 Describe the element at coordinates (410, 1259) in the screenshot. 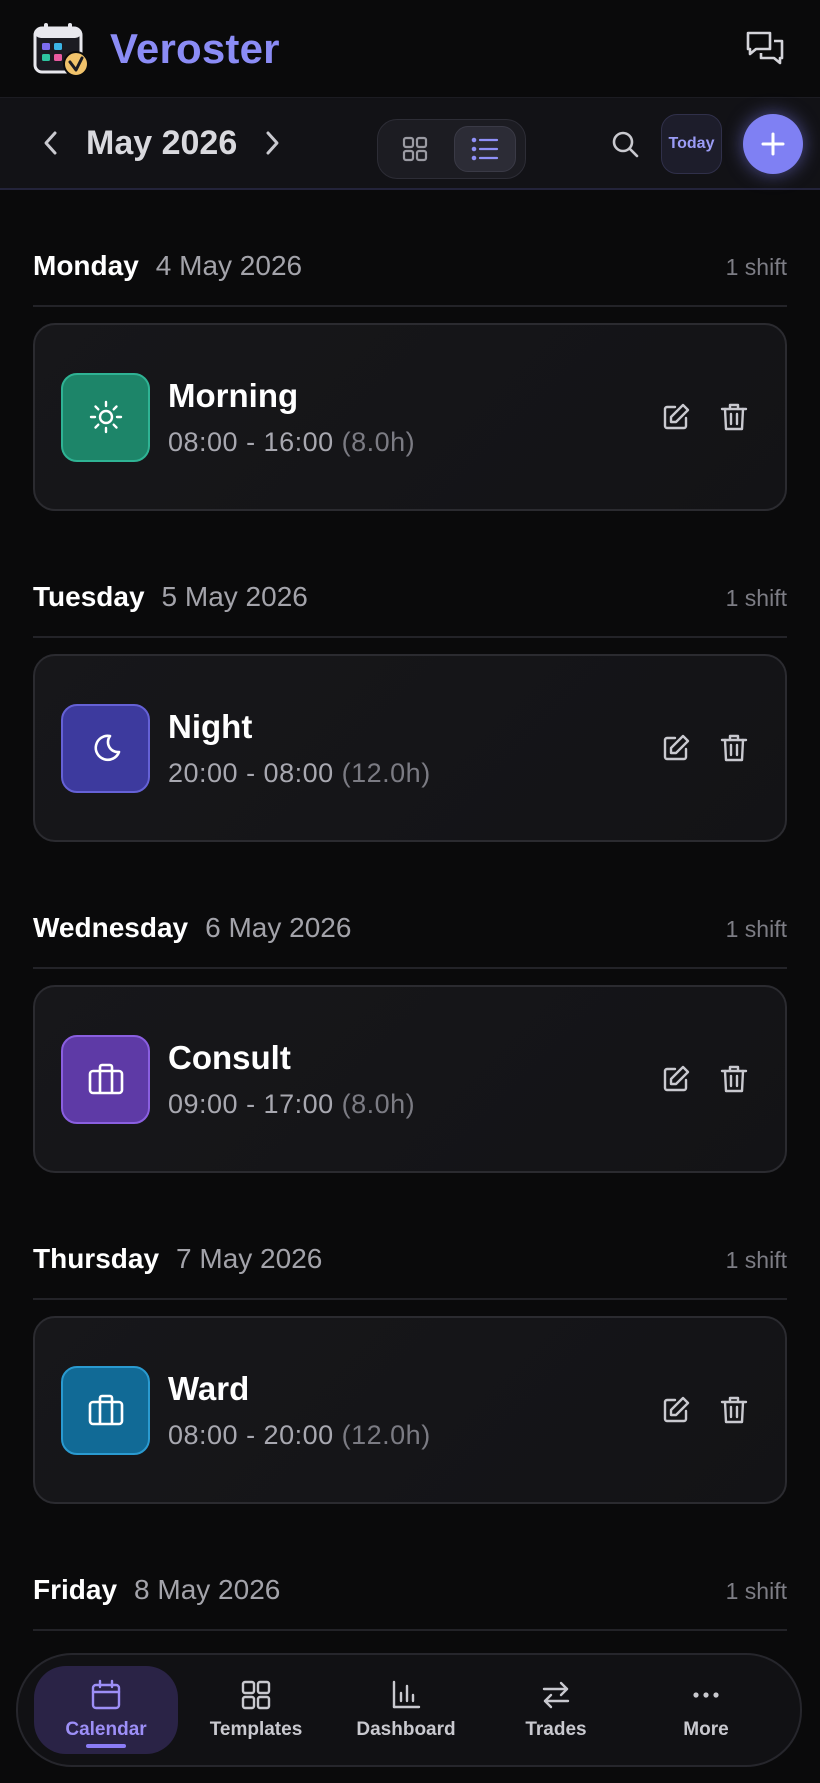

I see `day-header: Thursday 7 May 2026 1 shift` at that location.